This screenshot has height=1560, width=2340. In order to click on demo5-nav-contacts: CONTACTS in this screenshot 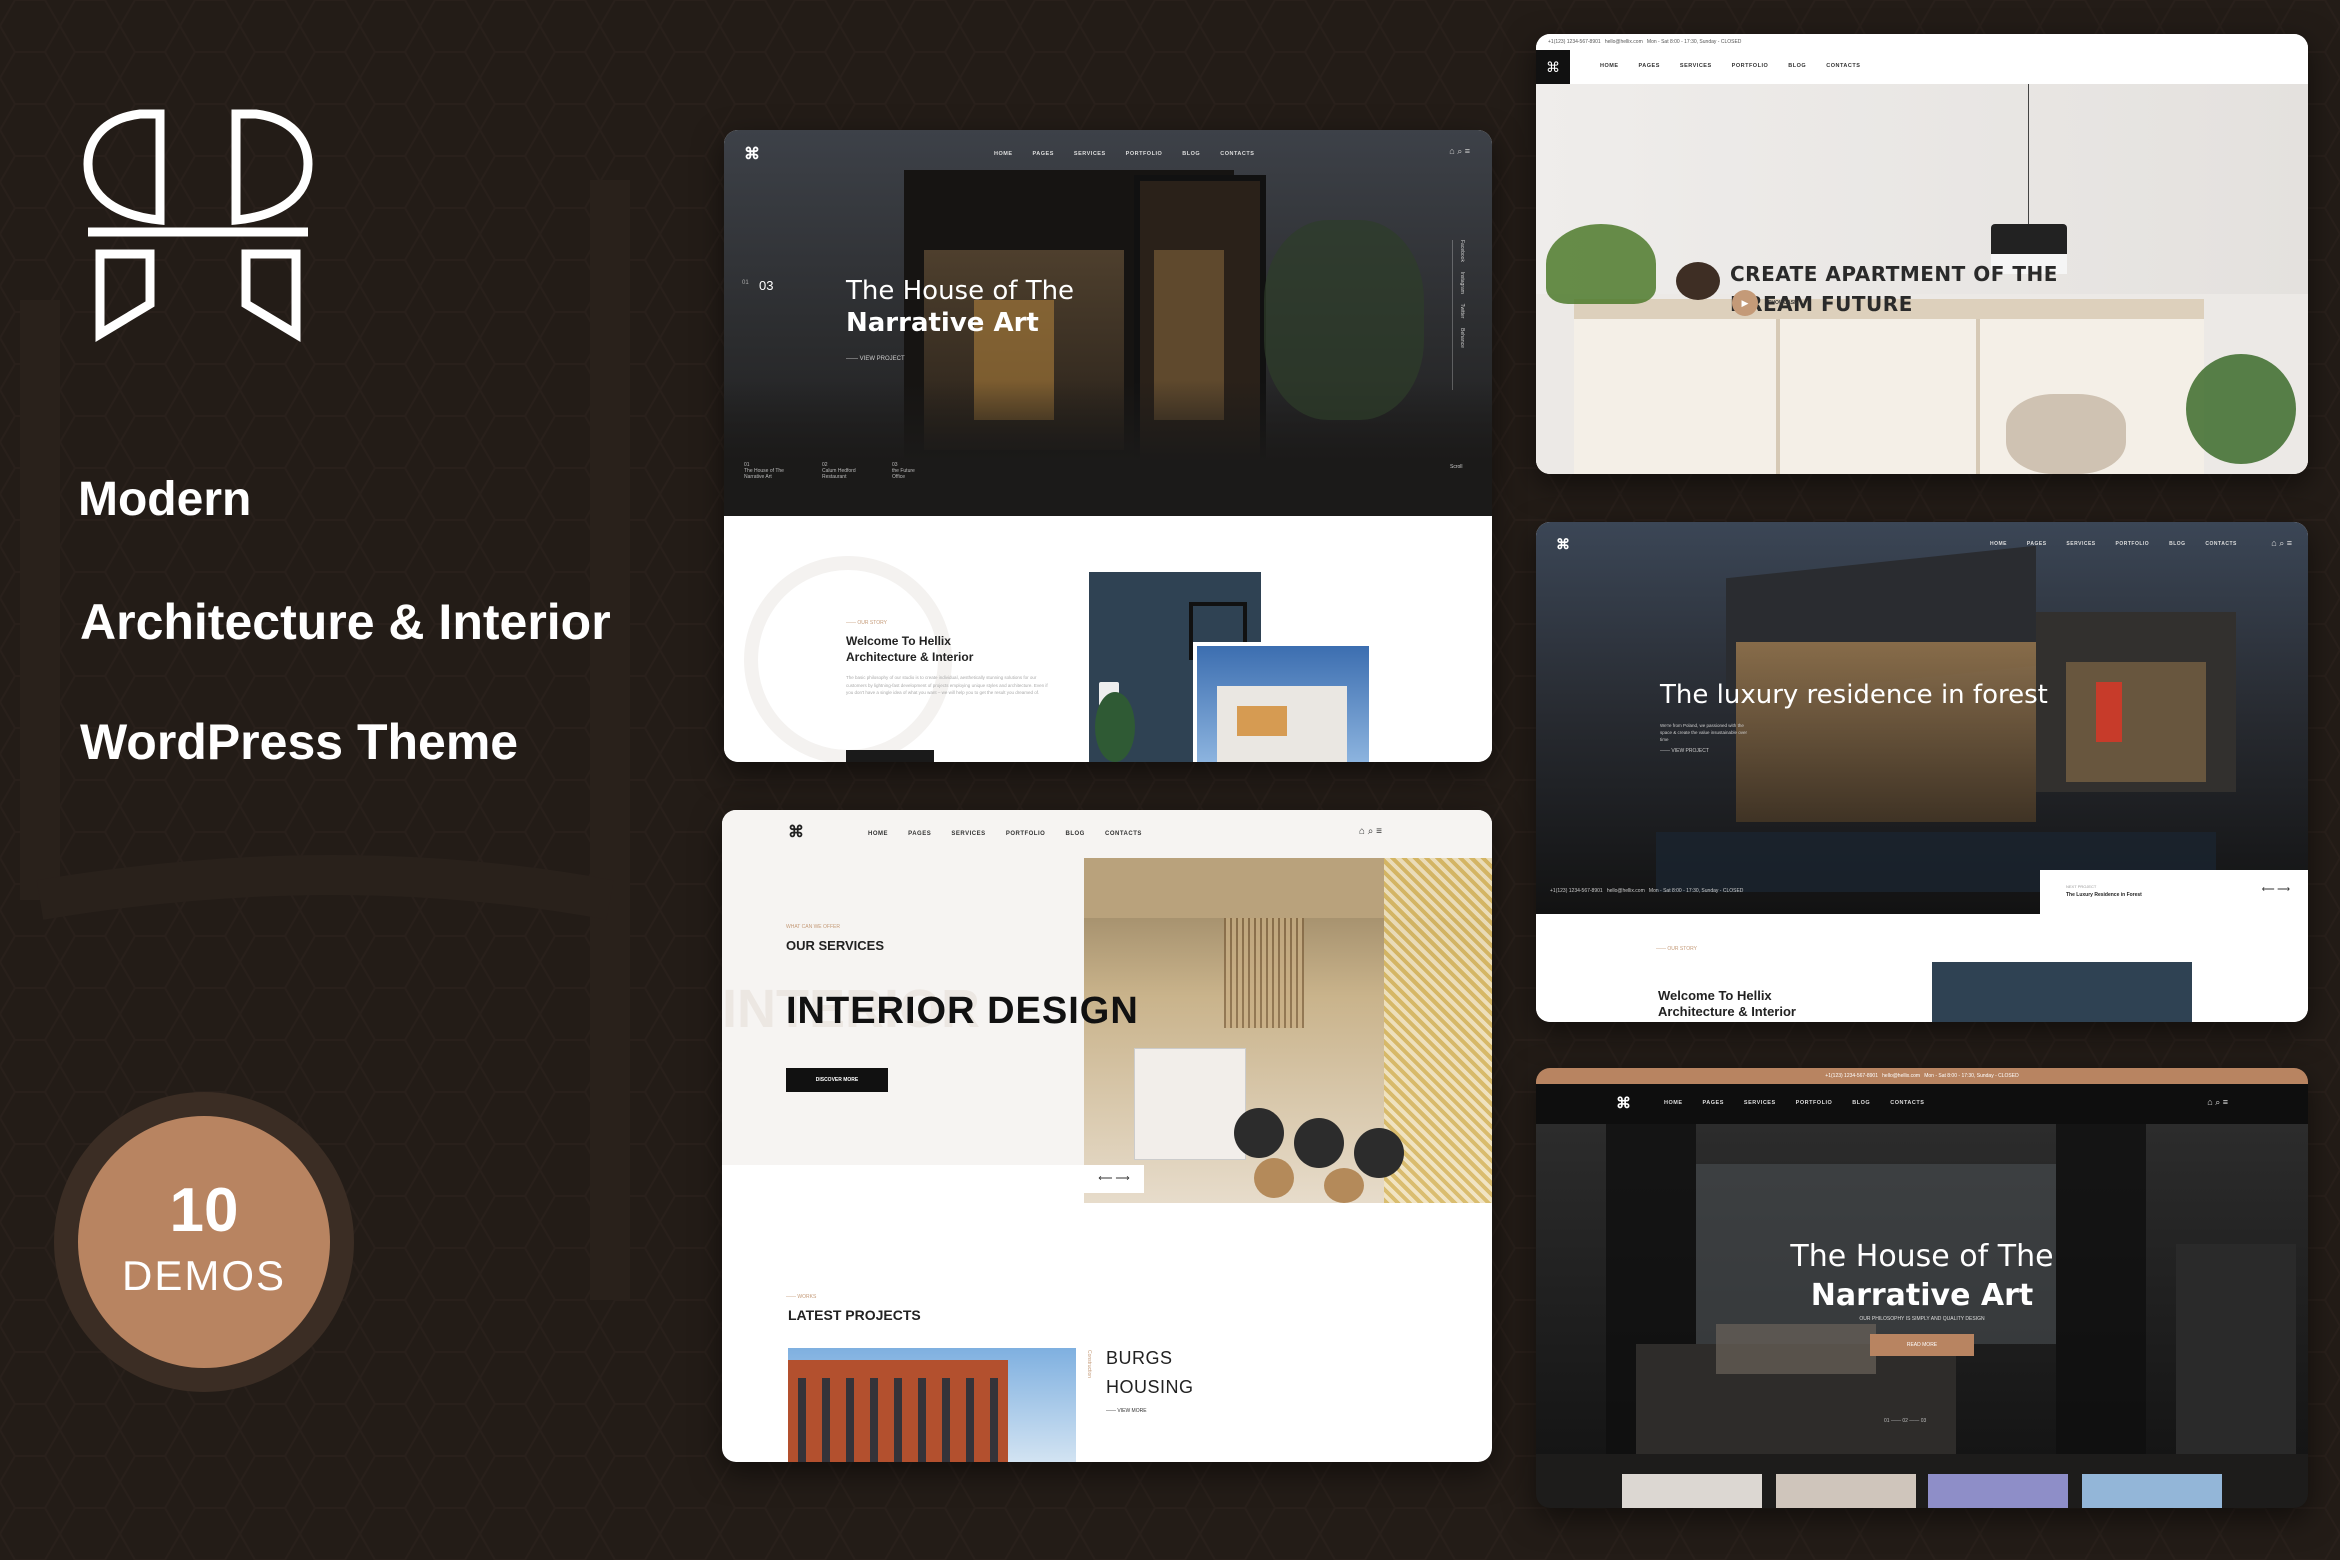, I will do `click(1907, 1103)`.